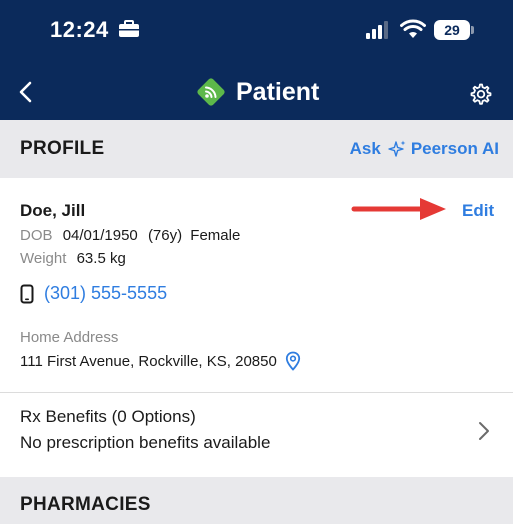 This screenshot has height=524, width=513. What do you see at coordinates (106, 293) in the screenshot?
I see `phone-number: (301) 555-5555` at bounding box center [106, 293].